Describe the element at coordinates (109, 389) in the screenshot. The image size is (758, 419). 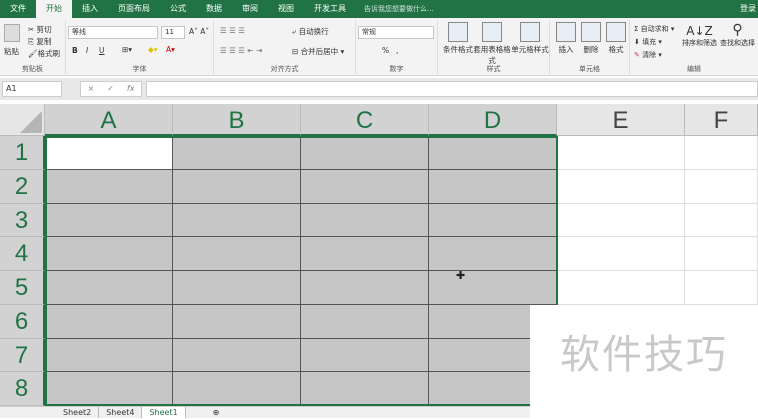
I see `cell-A8` at that location.